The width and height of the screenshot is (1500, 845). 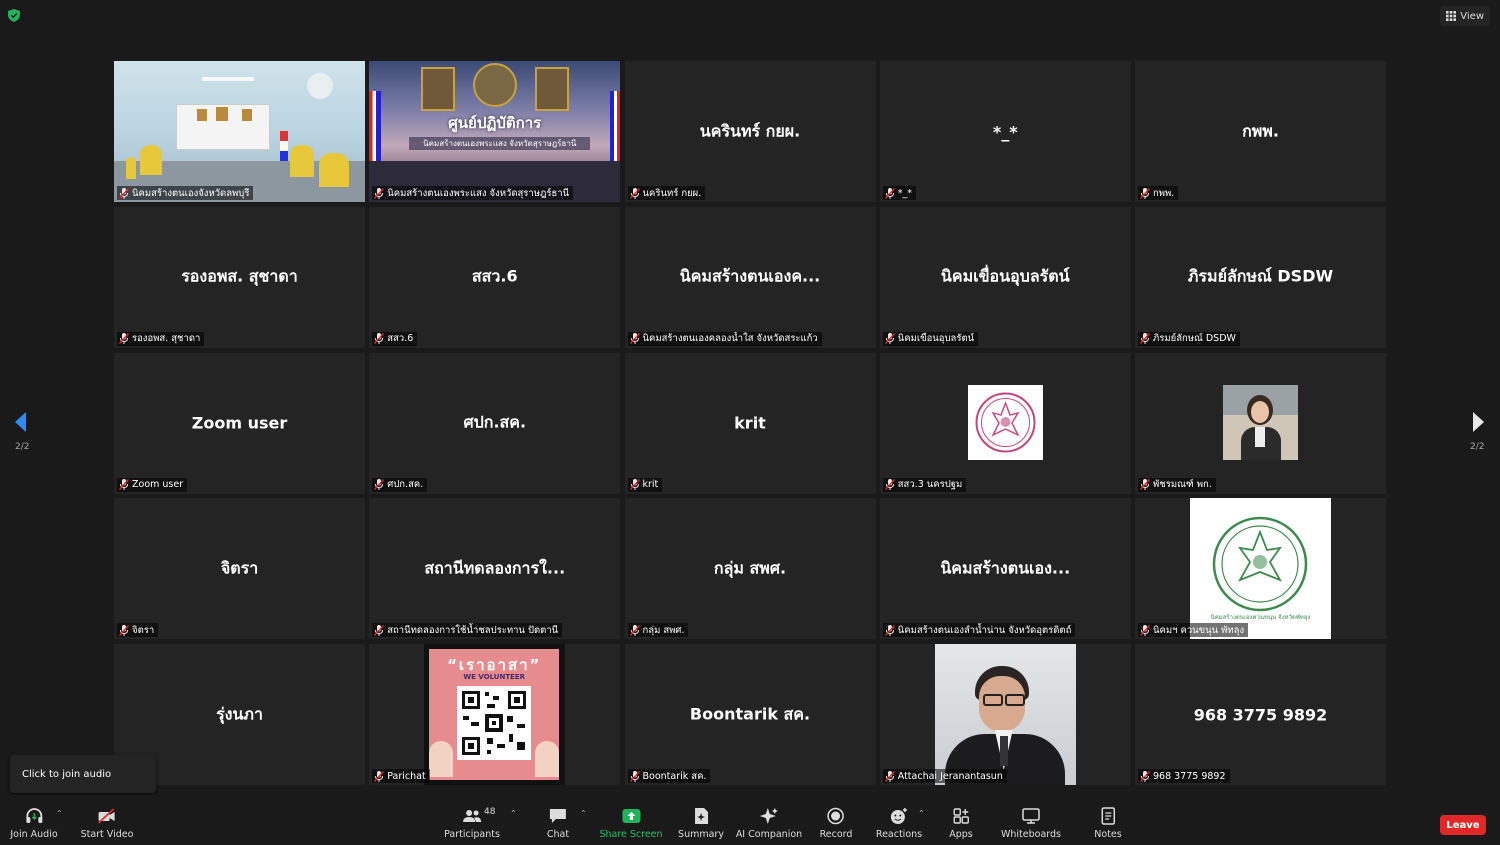 I want to click on participant-tile: พัชรมณฑ์ พก., so click(x=1260, y=423).